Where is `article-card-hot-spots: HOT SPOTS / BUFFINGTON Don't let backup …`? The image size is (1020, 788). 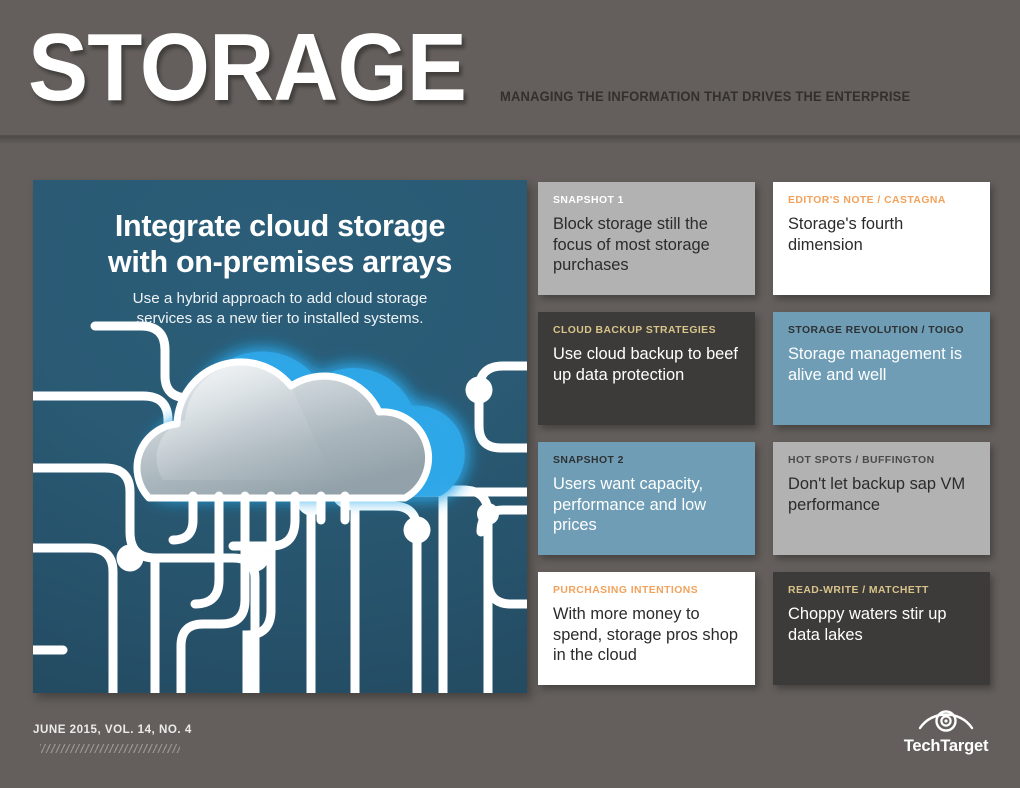
article-card-hot-spots: HOT SPOTS / BUFFINGTON Don't let backup … is located at coordinates (881, 498).